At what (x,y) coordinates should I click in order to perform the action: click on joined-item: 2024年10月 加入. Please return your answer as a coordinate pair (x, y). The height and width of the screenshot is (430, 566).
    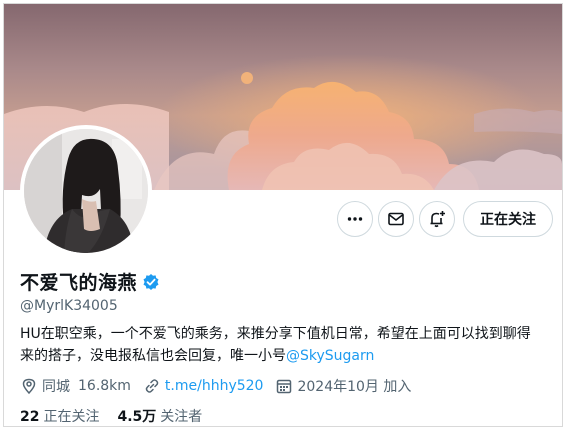
    Looking at the image, I should click on (343, 386).